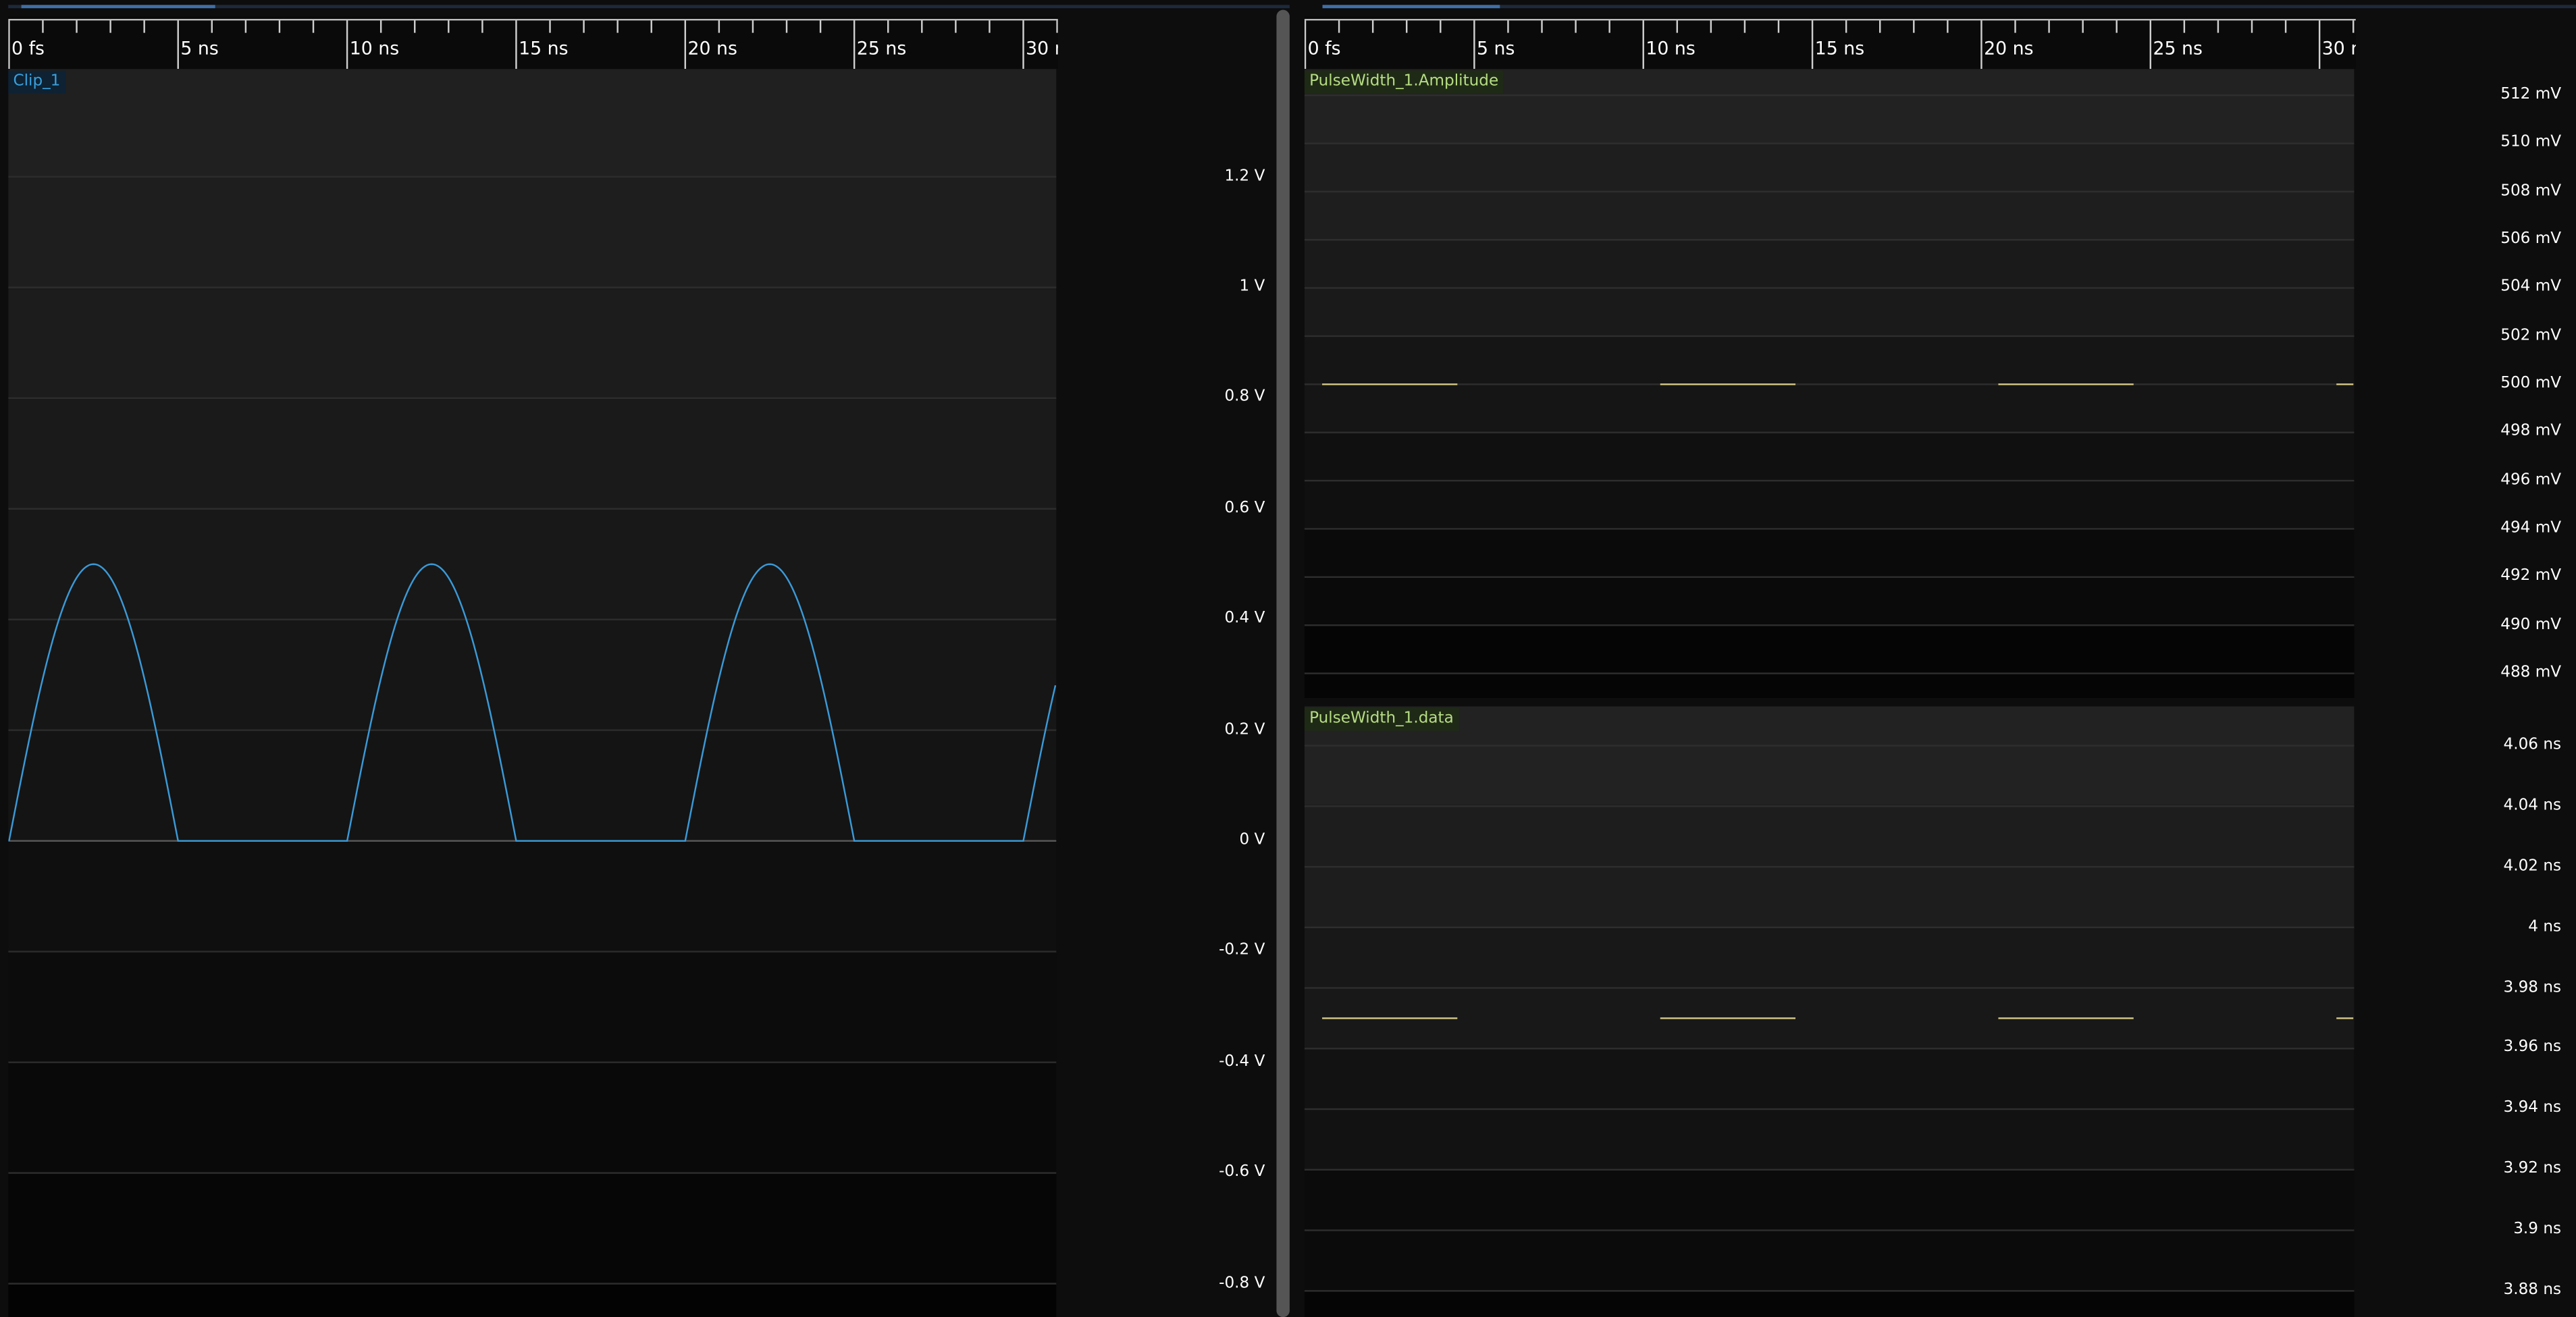 This screenshot has height=1317, width=2576. Describe the element at coordinates (2532, 1108) in the screenshot. I see `y-tick-label: 3.94 ns` at that location.